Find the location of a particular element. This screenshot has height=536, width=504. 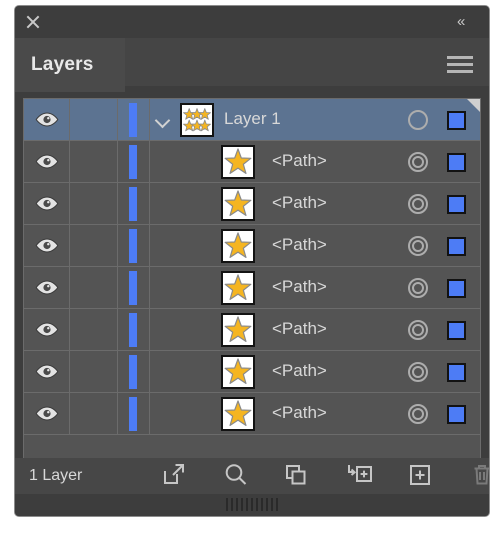

trash-icon is located at coordinates (481, 475).